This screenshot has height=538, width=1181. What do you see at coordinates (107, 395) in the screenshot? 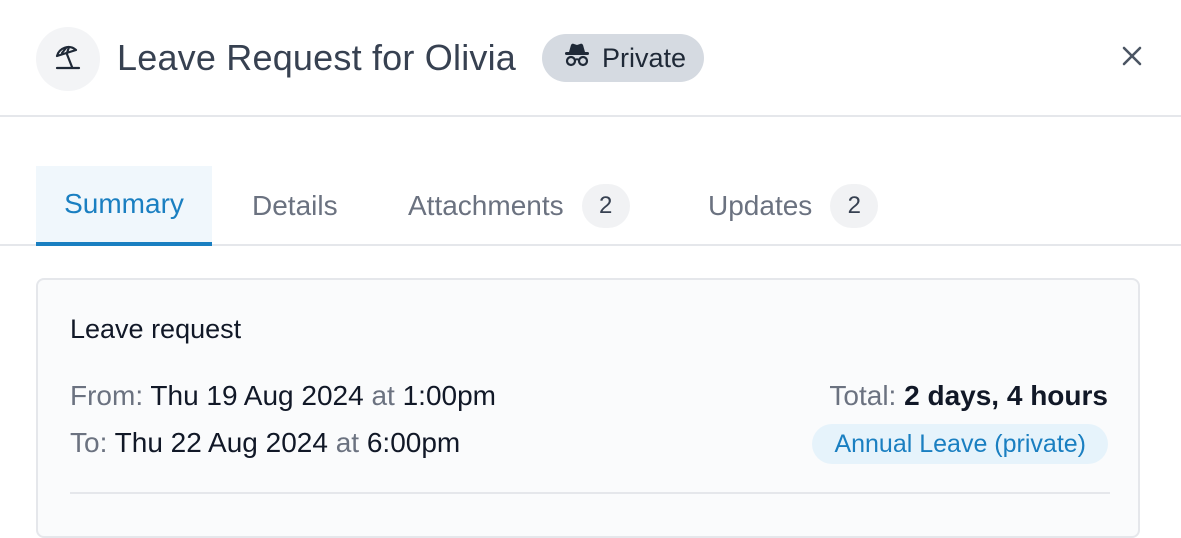
I see `from-label: From:` at bounding box center [107, 395].